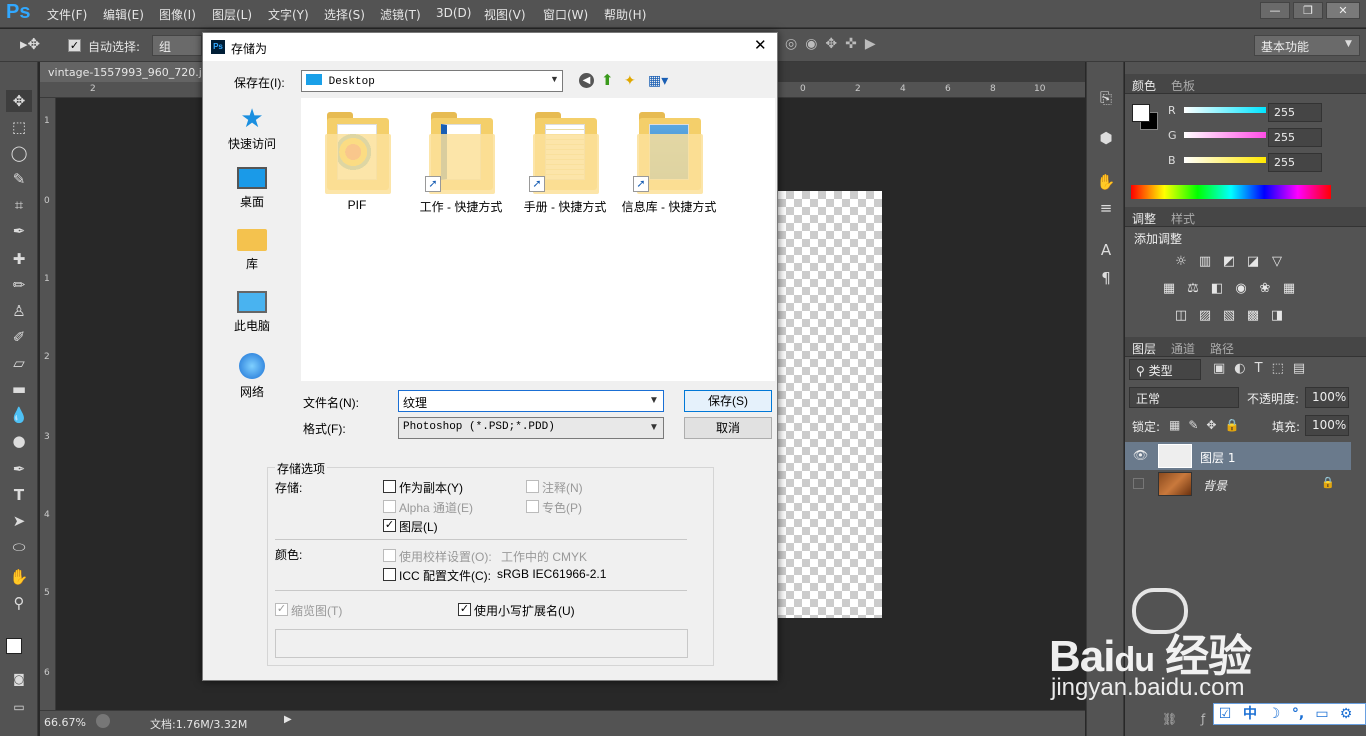 The image size is (1366, 736). I want to click on tab-color: 颜色, so click(1144, 85).